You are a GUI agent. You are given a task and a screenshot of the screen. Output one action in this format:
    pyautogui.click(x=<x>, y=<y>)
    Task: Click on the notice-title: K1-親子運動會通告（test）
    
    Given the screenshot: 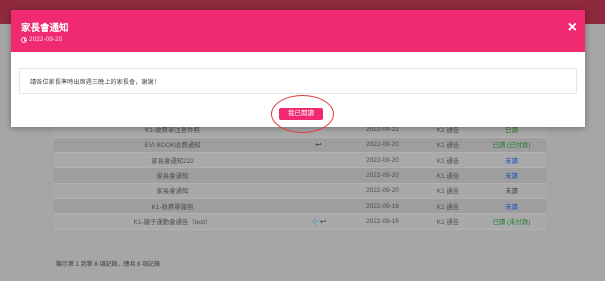 What is the action you would take?
    pyautogui.click(x=172, y=221)
    